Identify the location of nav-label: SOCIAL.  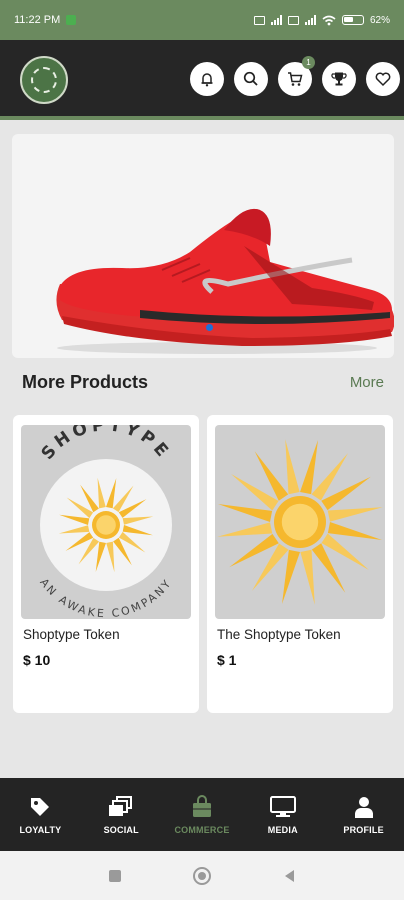
(121, 829).